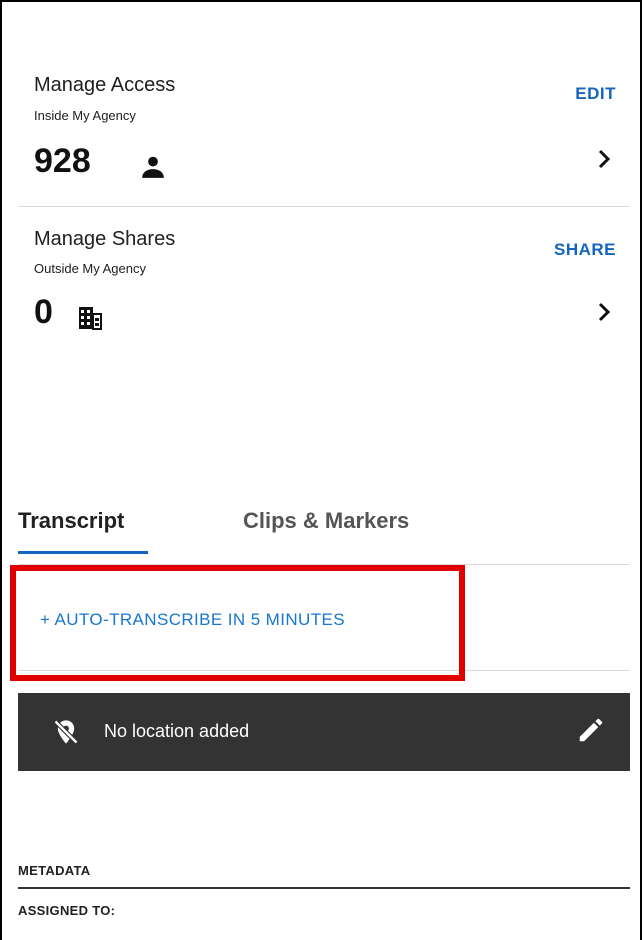  Describe the element at coordinates (153, 167) in the screenshot. I see `person-icon` at that location.